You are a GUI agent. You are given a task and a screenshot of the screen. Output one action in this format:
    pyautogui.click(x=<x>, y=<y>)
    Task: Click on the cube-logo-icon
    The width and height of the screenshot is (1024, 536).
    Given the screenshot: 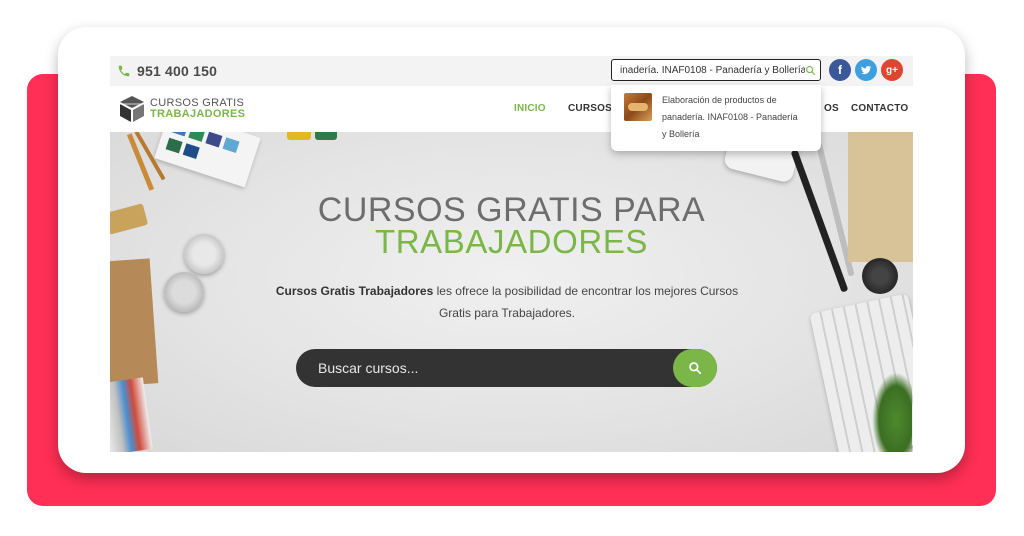 What is the action you would take?
    pyautogui.click(x=132, y=109)
    